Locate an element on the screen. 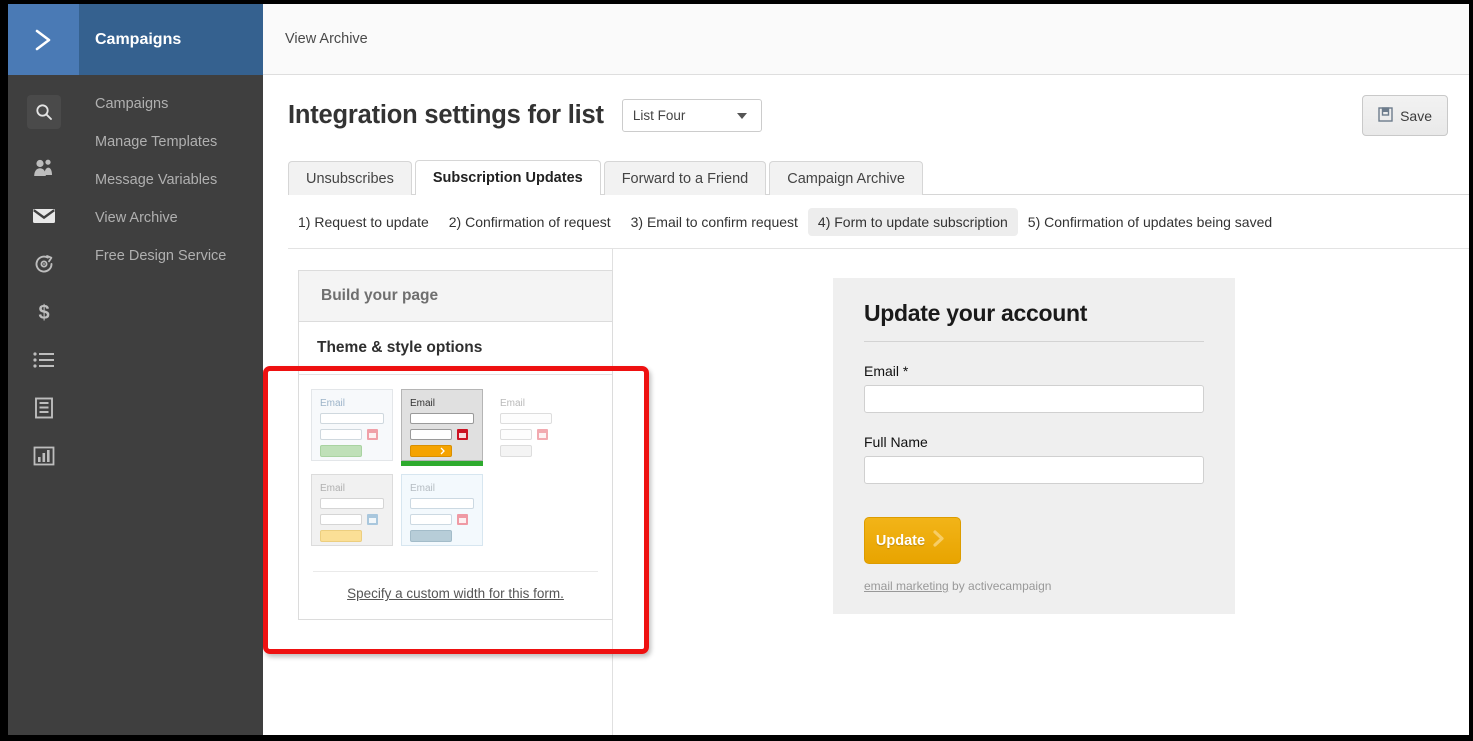  theme-and-style-options-title: Theme & style options is located at coordinates (455, 348).